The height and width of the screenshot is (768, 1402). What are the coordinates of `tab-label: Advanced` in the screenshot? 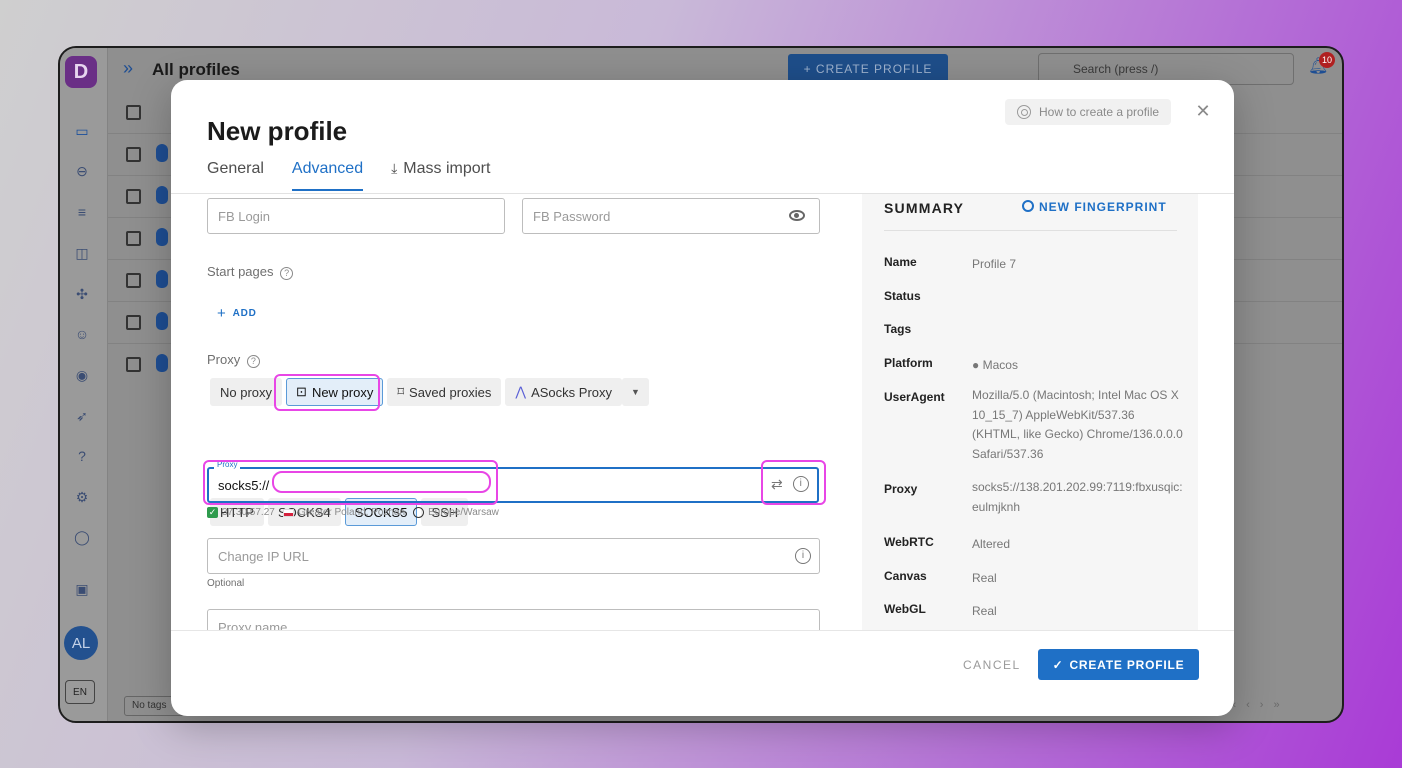 It's located at (327, 168).